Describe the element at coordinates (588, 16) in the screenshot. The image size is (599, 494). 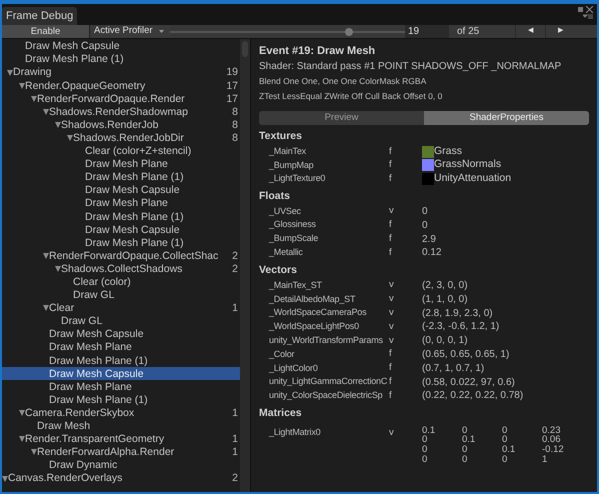
I see `menu-icon` at that location.